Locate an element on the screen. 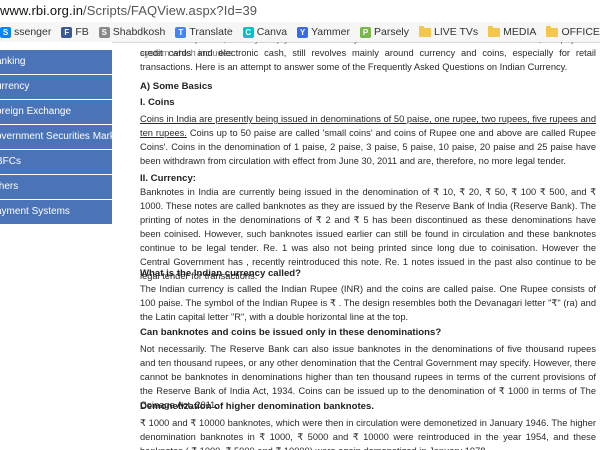 The height and width of the screenshot is (450, 600). section-some-basics: A) Some Basics is located at coordinates (176, 86).